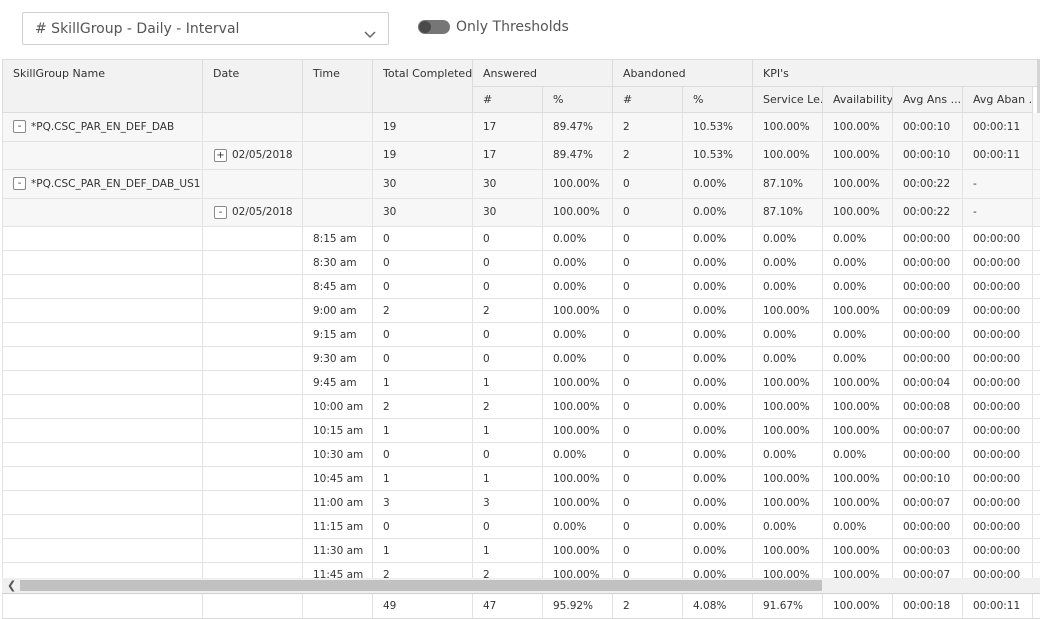 This screenshot has width=1040, height=619. I want to click on column-header-date: Date, so click(253, 86).